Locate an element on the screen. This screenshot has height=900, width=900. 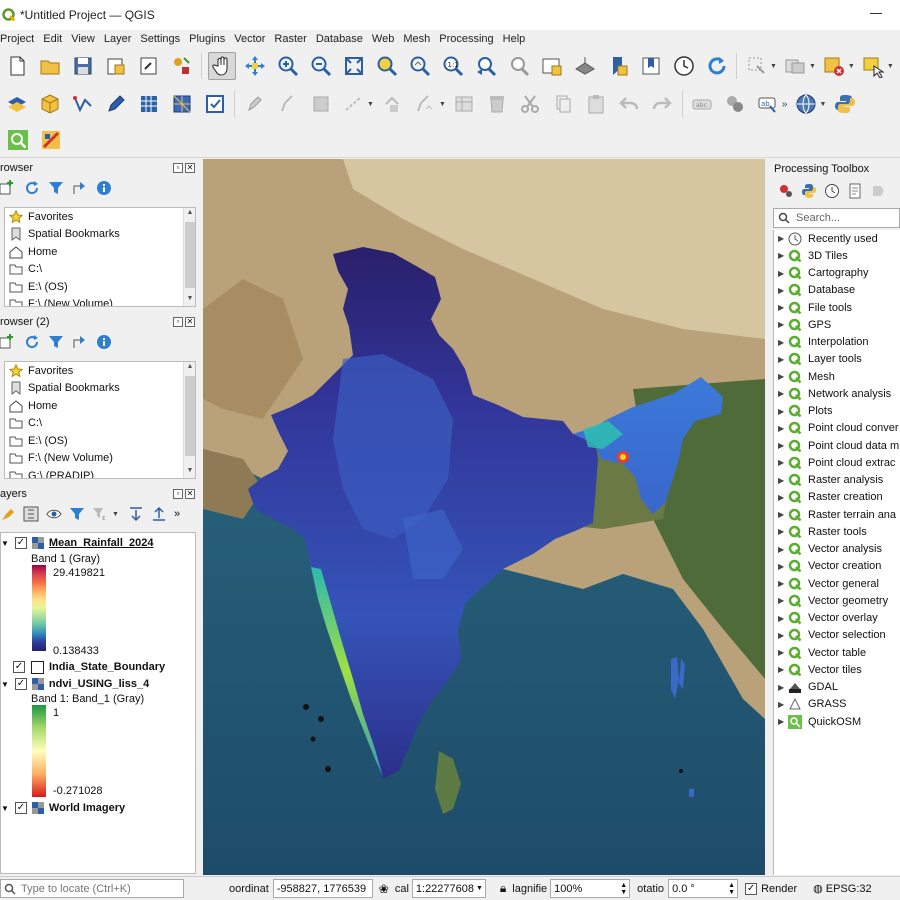
processing-item-vector-geometry: ▶ Vector geometry is located at coordinates (837, 600).